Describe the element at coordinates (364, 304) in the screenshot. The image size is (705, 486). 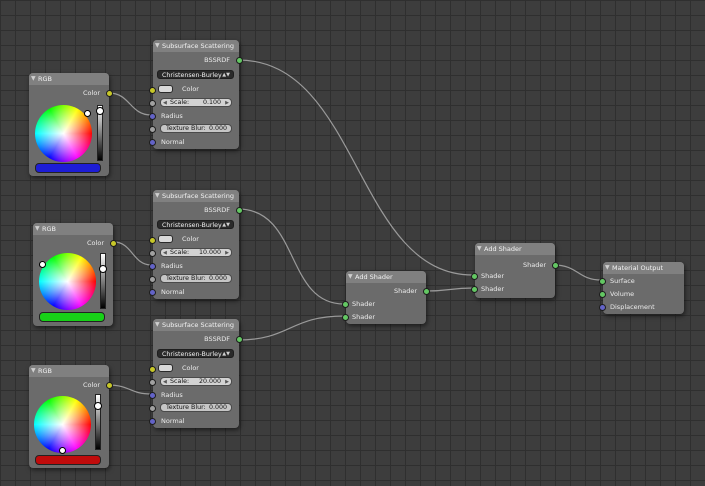
I see `shader-input-label: Shader` at that location.